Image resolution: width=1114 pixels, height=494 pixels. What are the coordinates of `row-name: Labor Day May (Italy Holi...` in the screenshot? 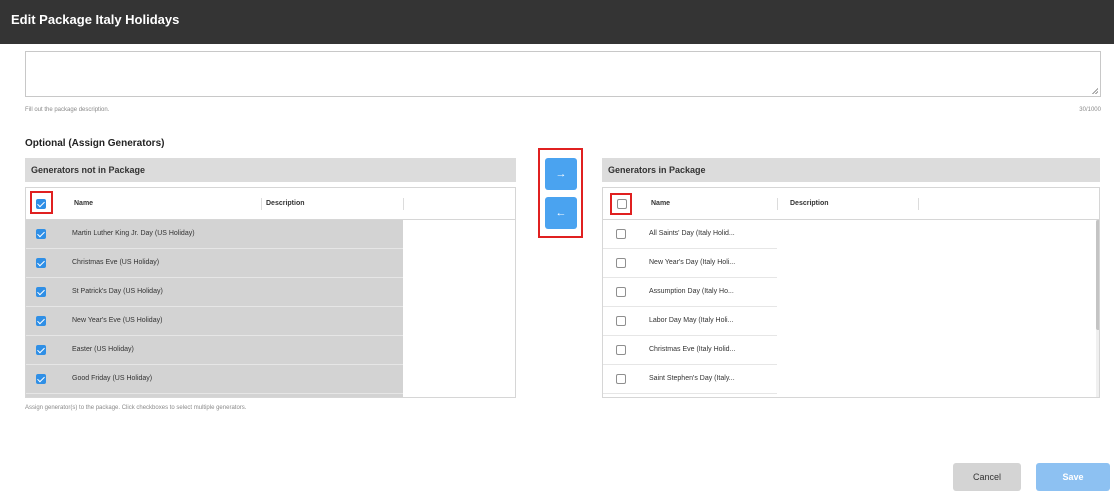 It's located at (691, 320).